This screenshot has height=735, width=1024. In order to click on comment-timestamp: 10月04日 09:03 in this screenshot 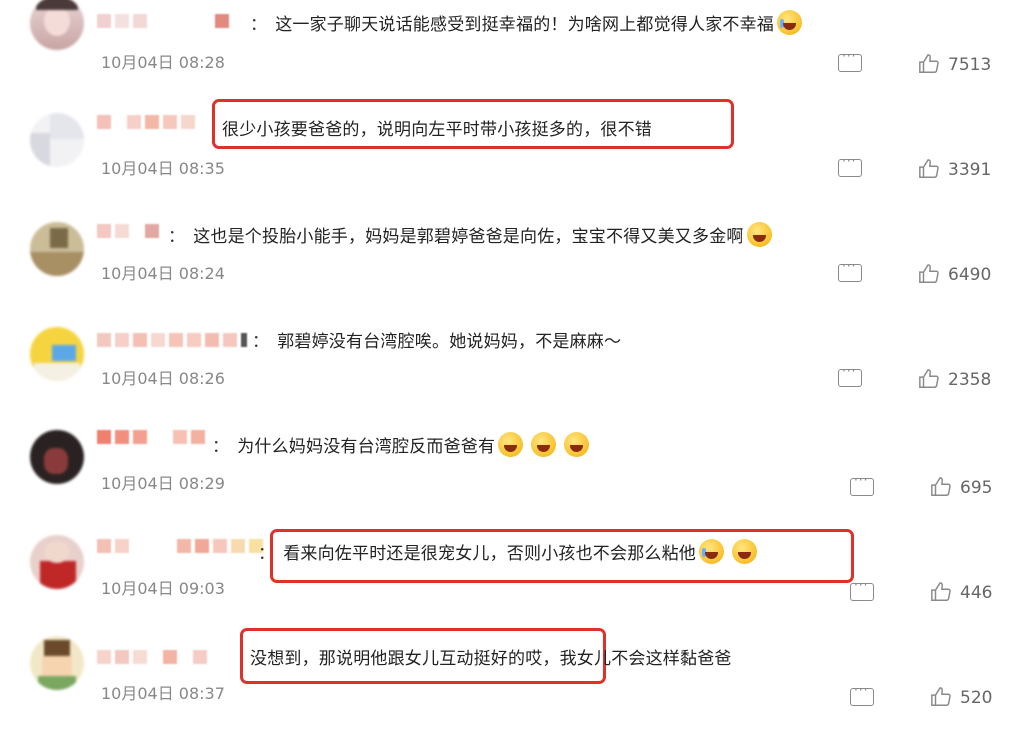, I will do `click(163, 588)`.